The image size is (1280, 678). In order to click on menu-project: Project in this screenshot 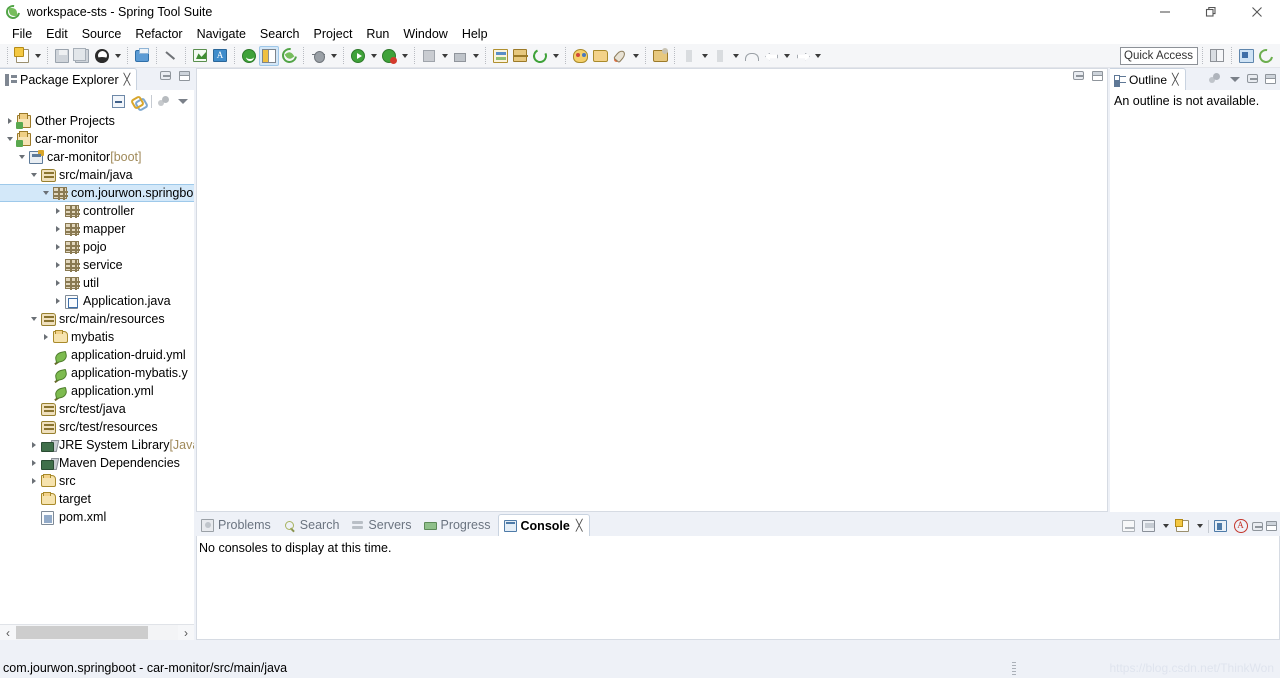, I will do `click(333, 34)`.